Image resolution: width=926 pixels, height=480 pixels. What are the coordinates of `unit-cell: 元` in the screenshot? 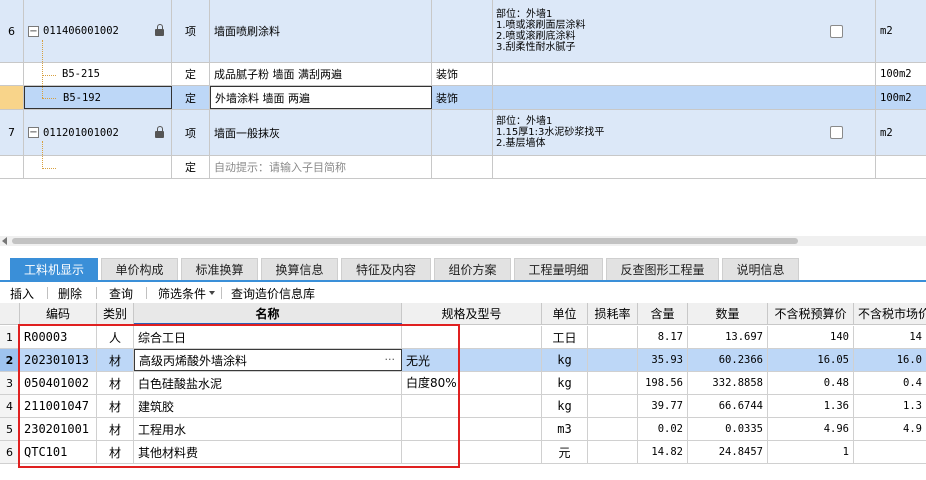 It's located at (565, 452).